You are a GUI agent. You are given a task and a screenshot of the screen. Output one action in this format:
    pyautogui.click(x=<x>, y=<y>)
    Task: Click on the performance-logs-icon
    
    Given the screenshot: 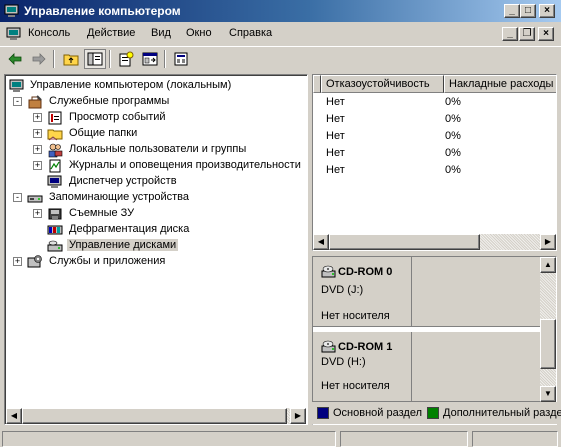 What is the action you would take?
    pyautogui.click(x=55, y=166)
    